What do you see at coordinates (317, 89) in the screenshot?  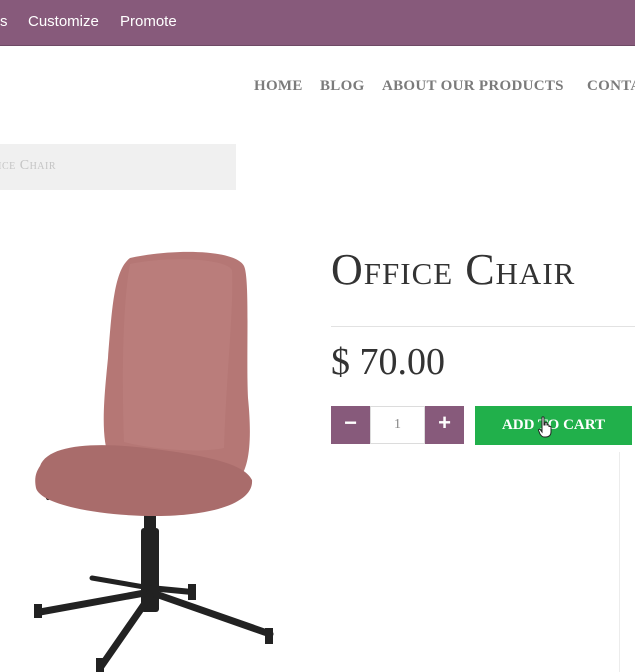 I see `main-nav: HOME BLOG ABOUT OUR PRODUCTS CONTA` at bounding box center [317, 89].